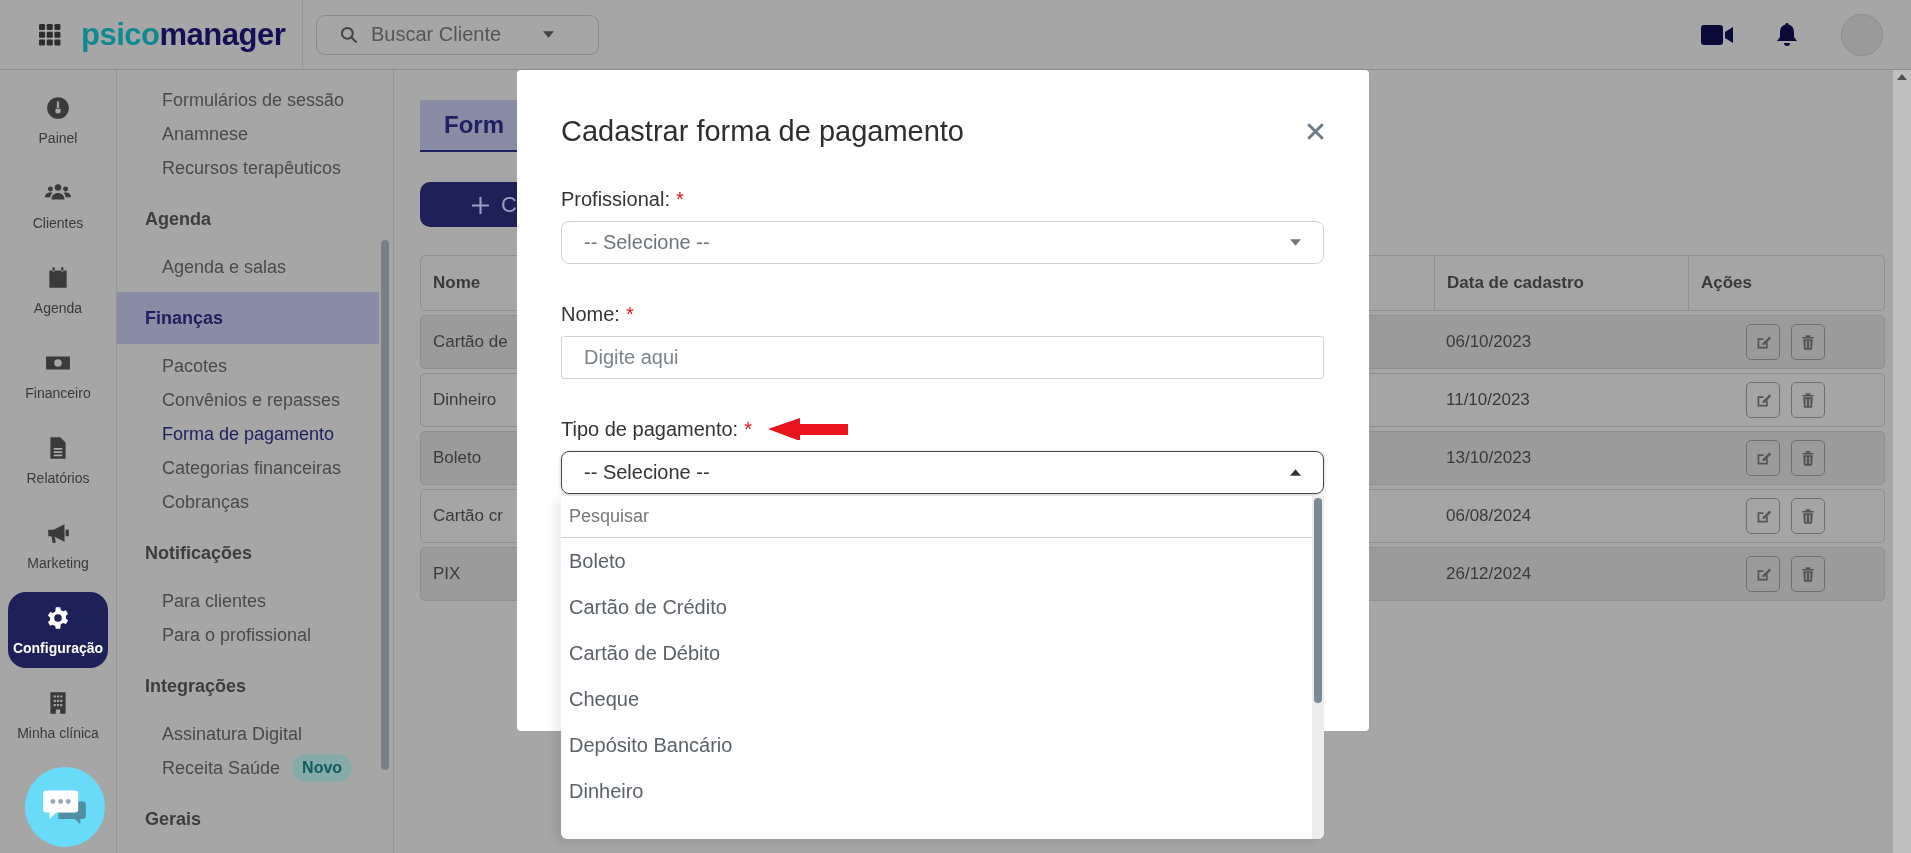  Describe the element at coordinates (590, 314) in the screenshot. I see `field-label: Nome:` at that location.